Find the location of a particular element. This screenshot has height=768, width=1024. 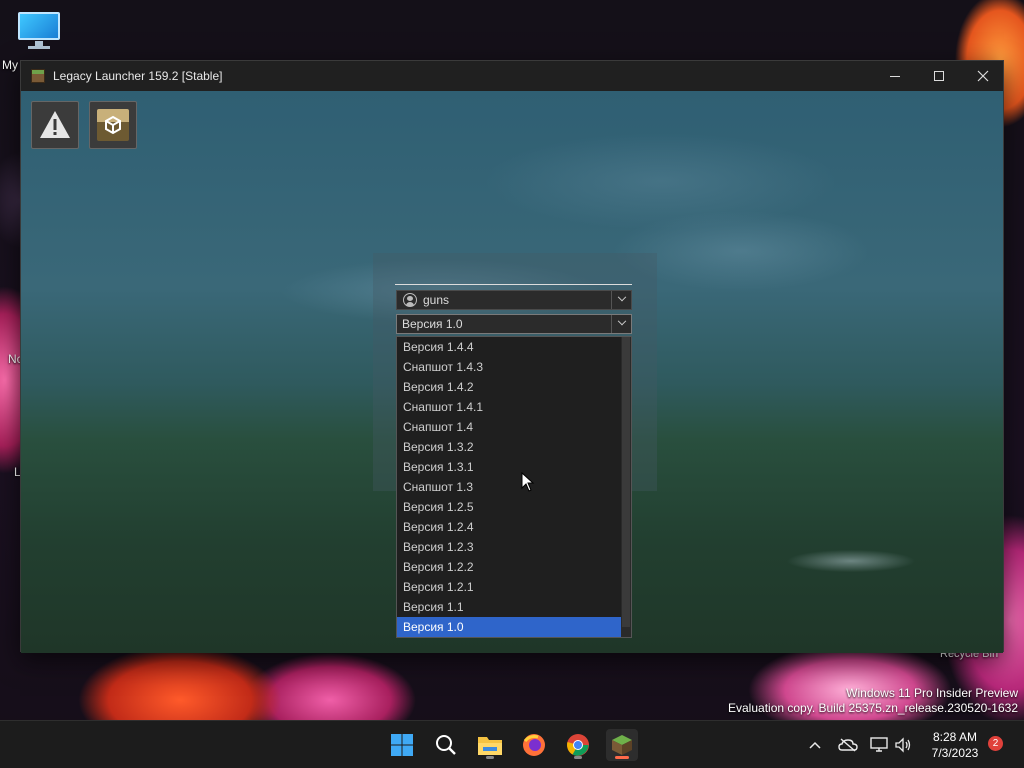

warning-icon is located at coordinates (55, 124).